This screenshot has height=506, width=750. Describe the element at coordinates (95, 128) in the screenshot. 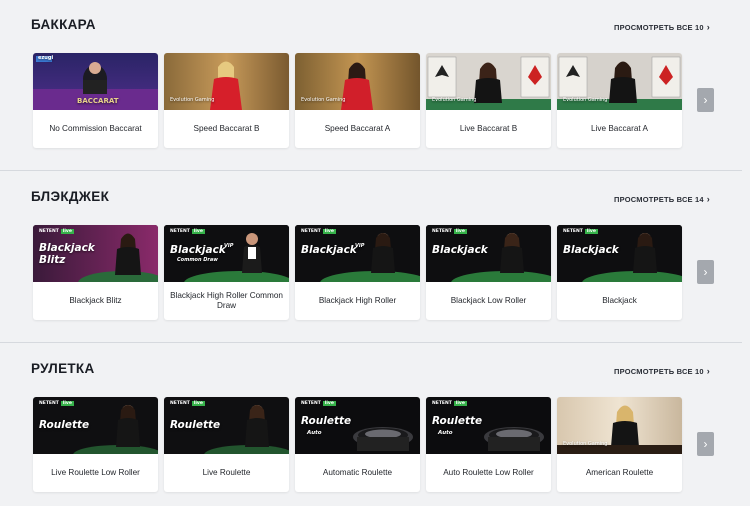

I see `game-title: No Commission Baccarat` at that location.